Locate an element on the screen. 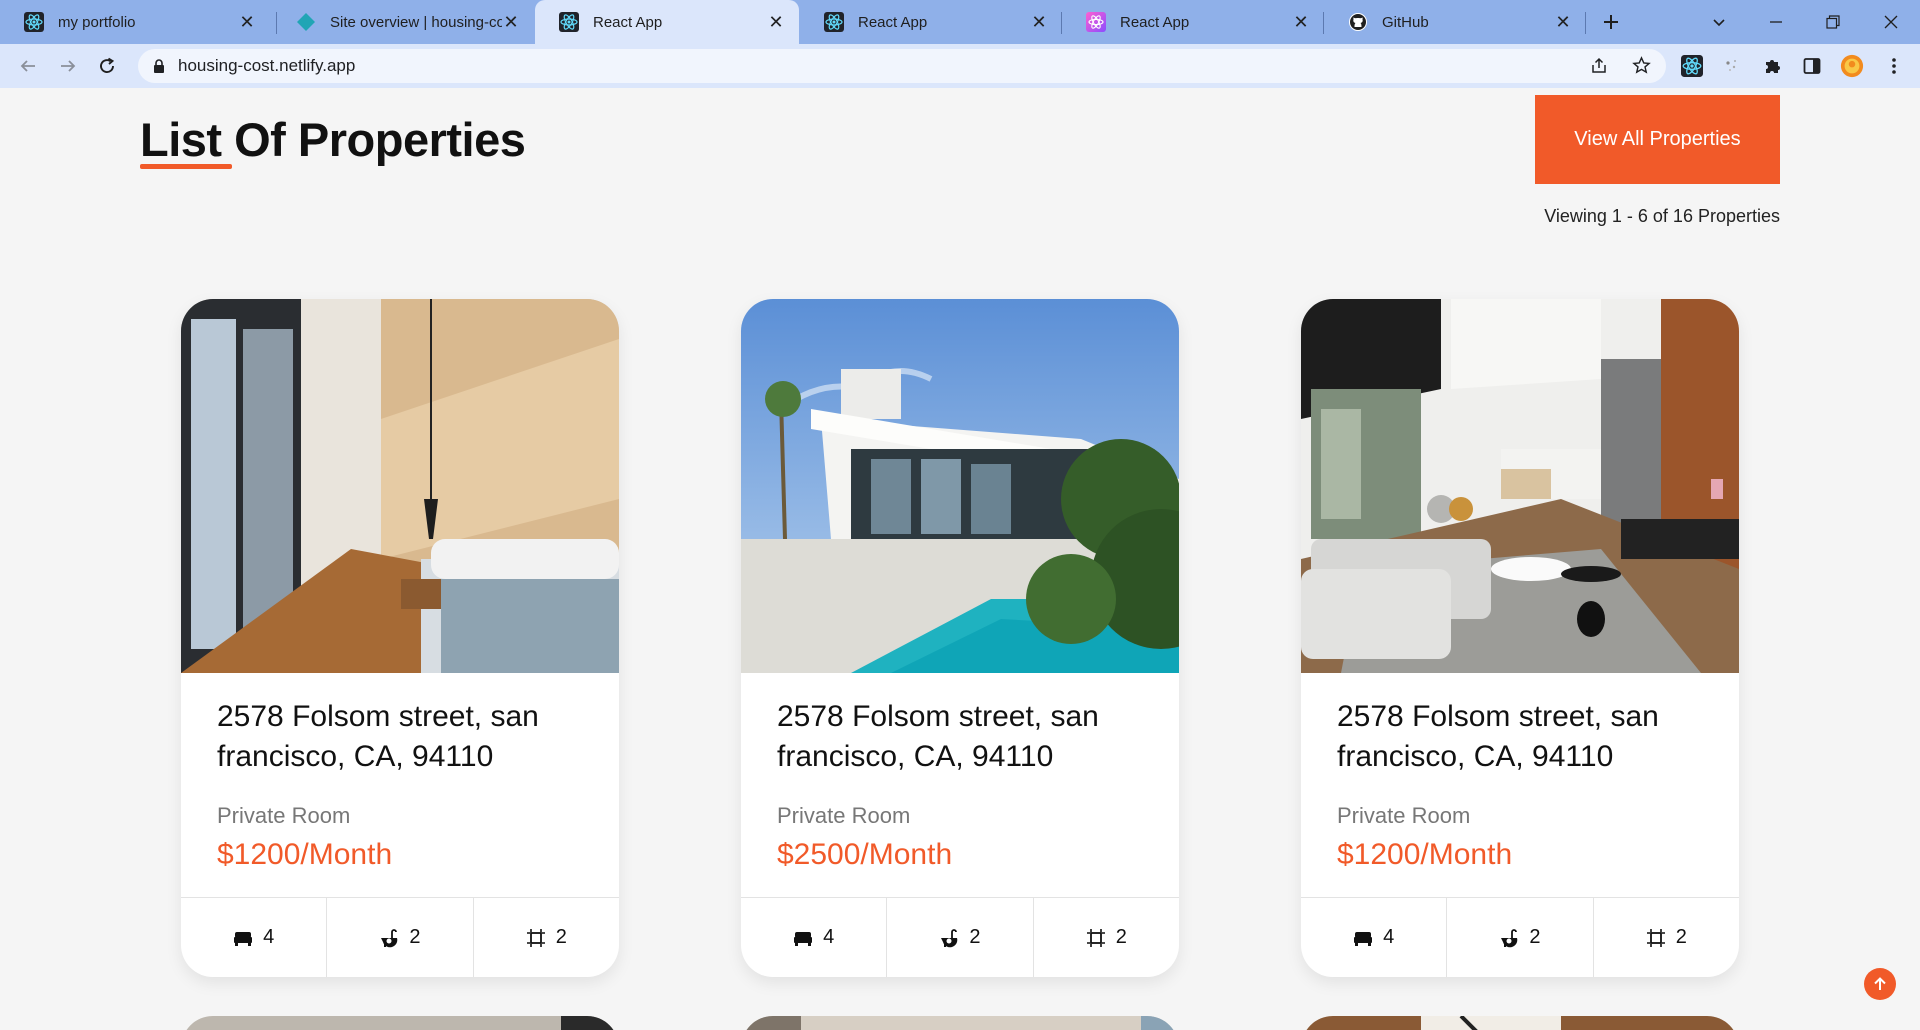  extension-button is located at coordinates (1731, 66).